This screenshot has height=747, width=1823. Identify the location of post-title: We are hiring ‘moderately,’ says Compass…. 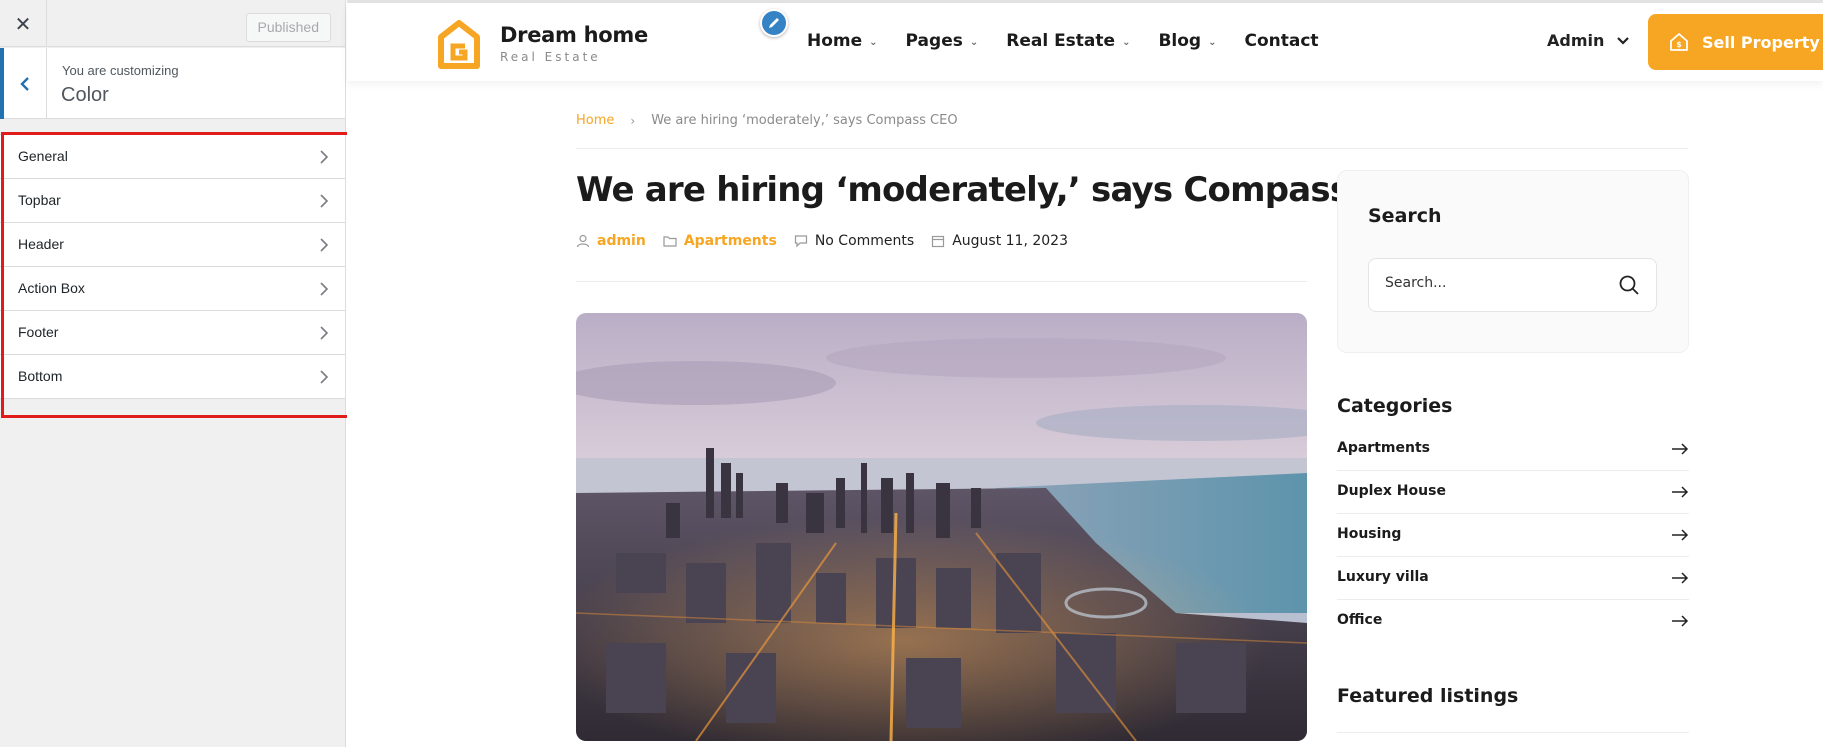
(1006, 190).